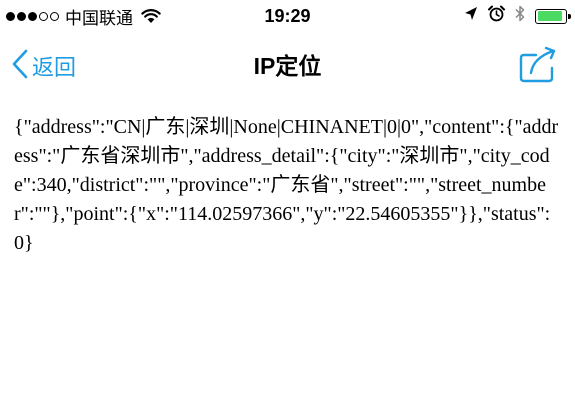 Image resolution: width=575 pixels, height=401 pixels. I want to click on share-icon, so click(538, 67).